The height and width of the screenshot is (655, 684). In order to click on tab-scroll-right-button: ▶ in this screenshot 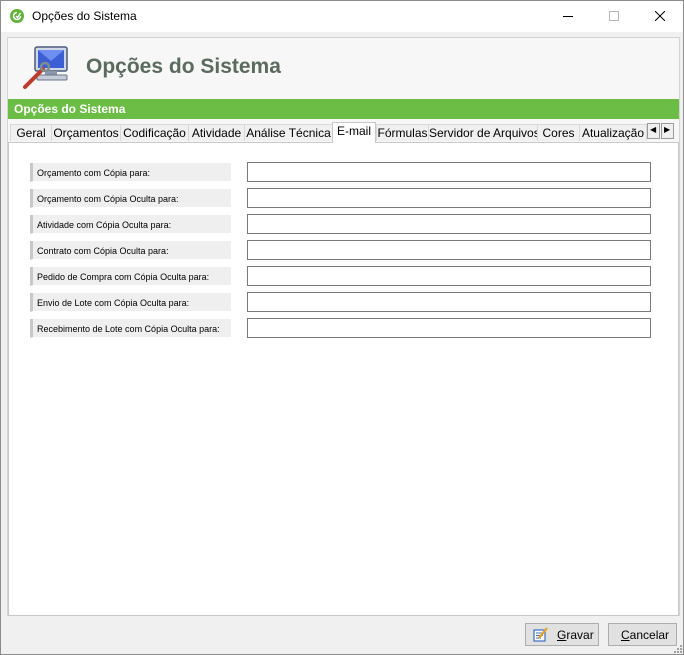, I will do `click(667, 131)`.